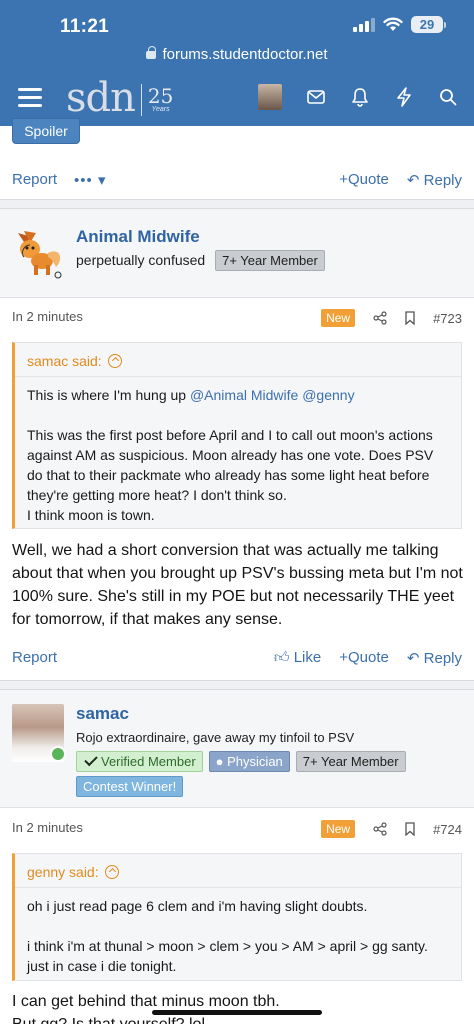 Image resolution: width=474 pixels, height=1024 pixels. What do you see at coordinates (447, 318) in the screenshot?
I see `post-number: #723` at bounding box center [447, 318].